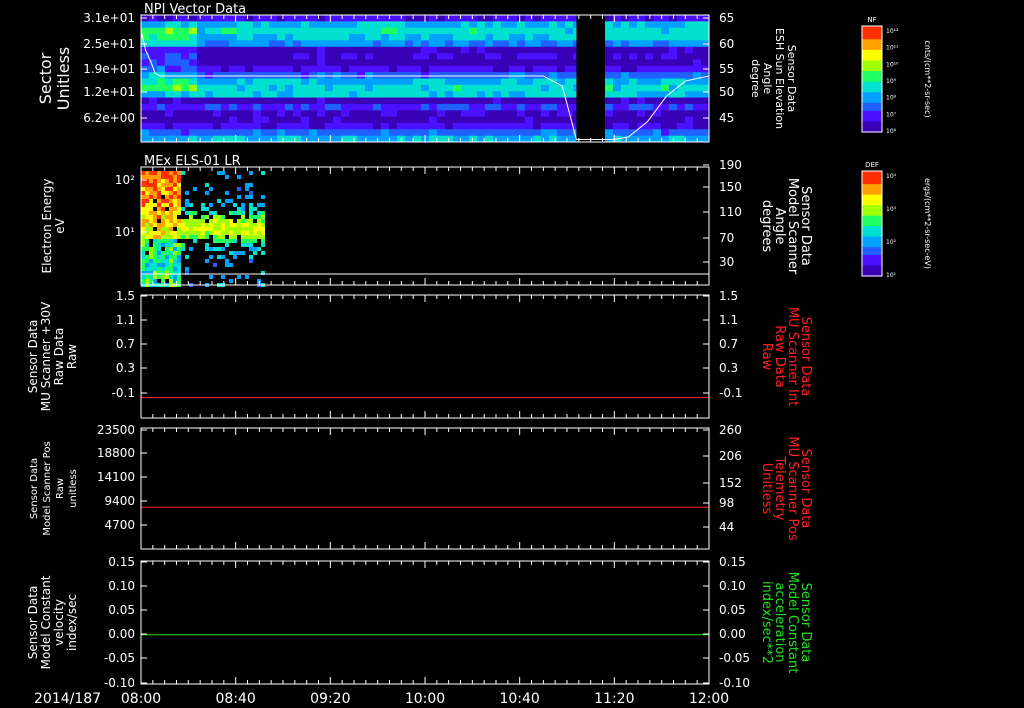 This screenshot has width=1024, height=708. What do you see at coordinates (195, 9) in the screenshot?
I see `panel-title: NPI Vector Data` at bounding box center [195, 9].